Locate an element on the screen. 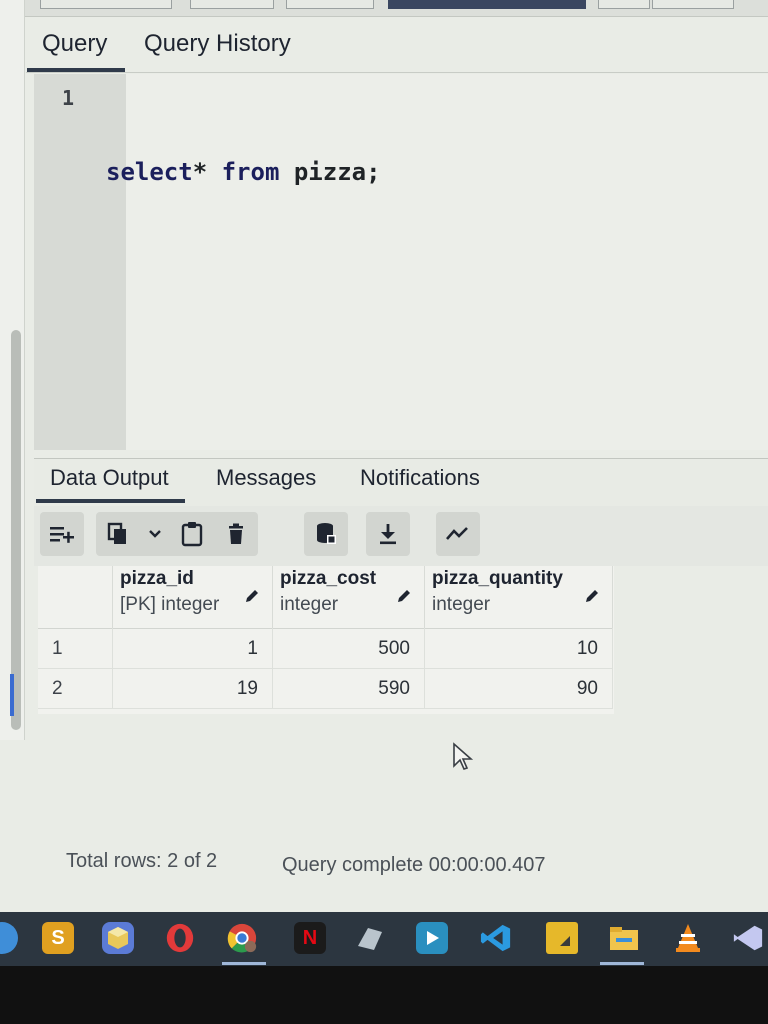 The height and width of the screenshot is (1024, 768). query-tabs: Query Query History is located at coordinates (397, 47).